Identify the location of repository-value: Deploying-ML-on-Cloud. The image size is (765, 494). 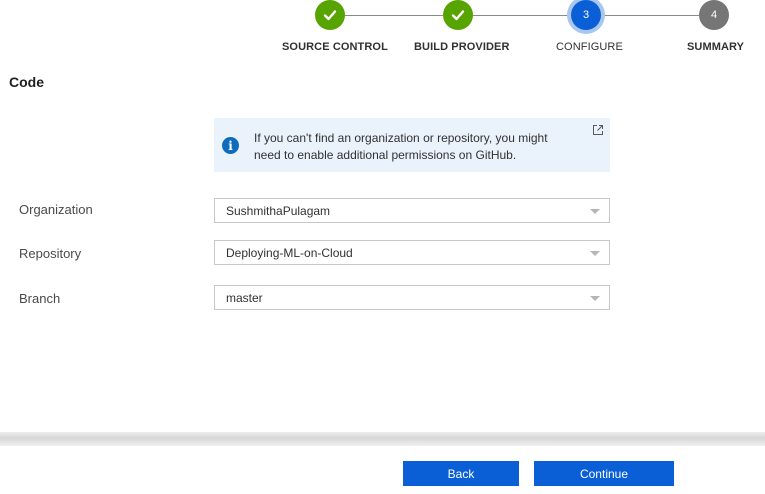
(289, 253).